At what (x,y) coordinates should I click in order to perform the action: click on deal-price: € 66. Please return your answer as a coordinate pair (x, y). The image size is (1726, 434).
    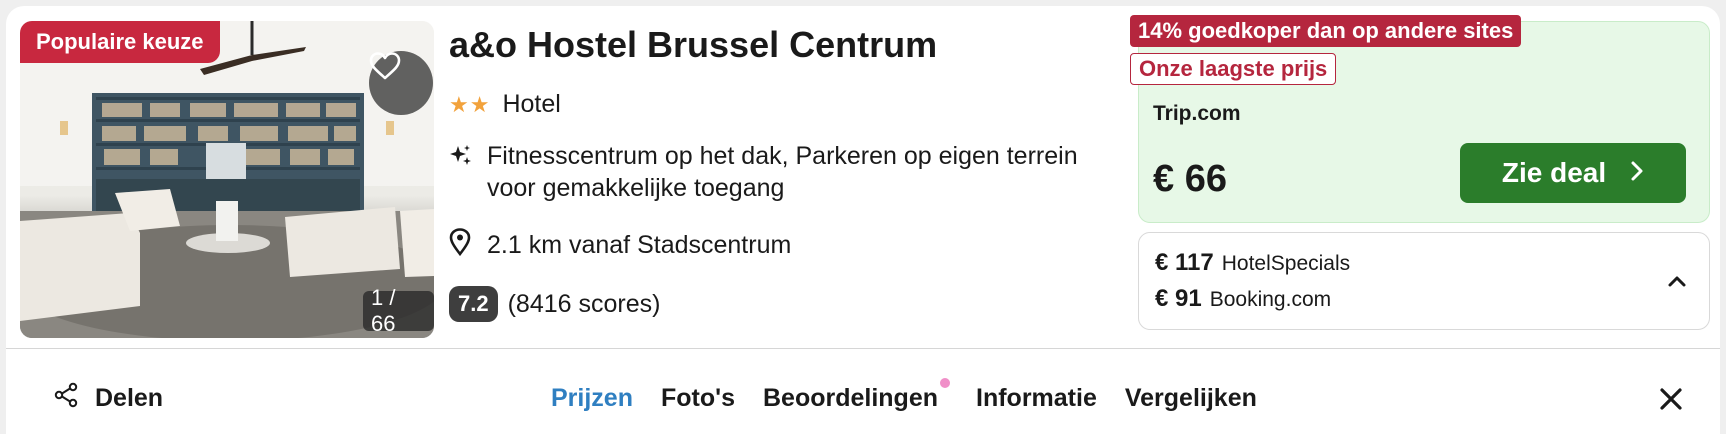
    Looking at the image, I should click on (1190, 179).